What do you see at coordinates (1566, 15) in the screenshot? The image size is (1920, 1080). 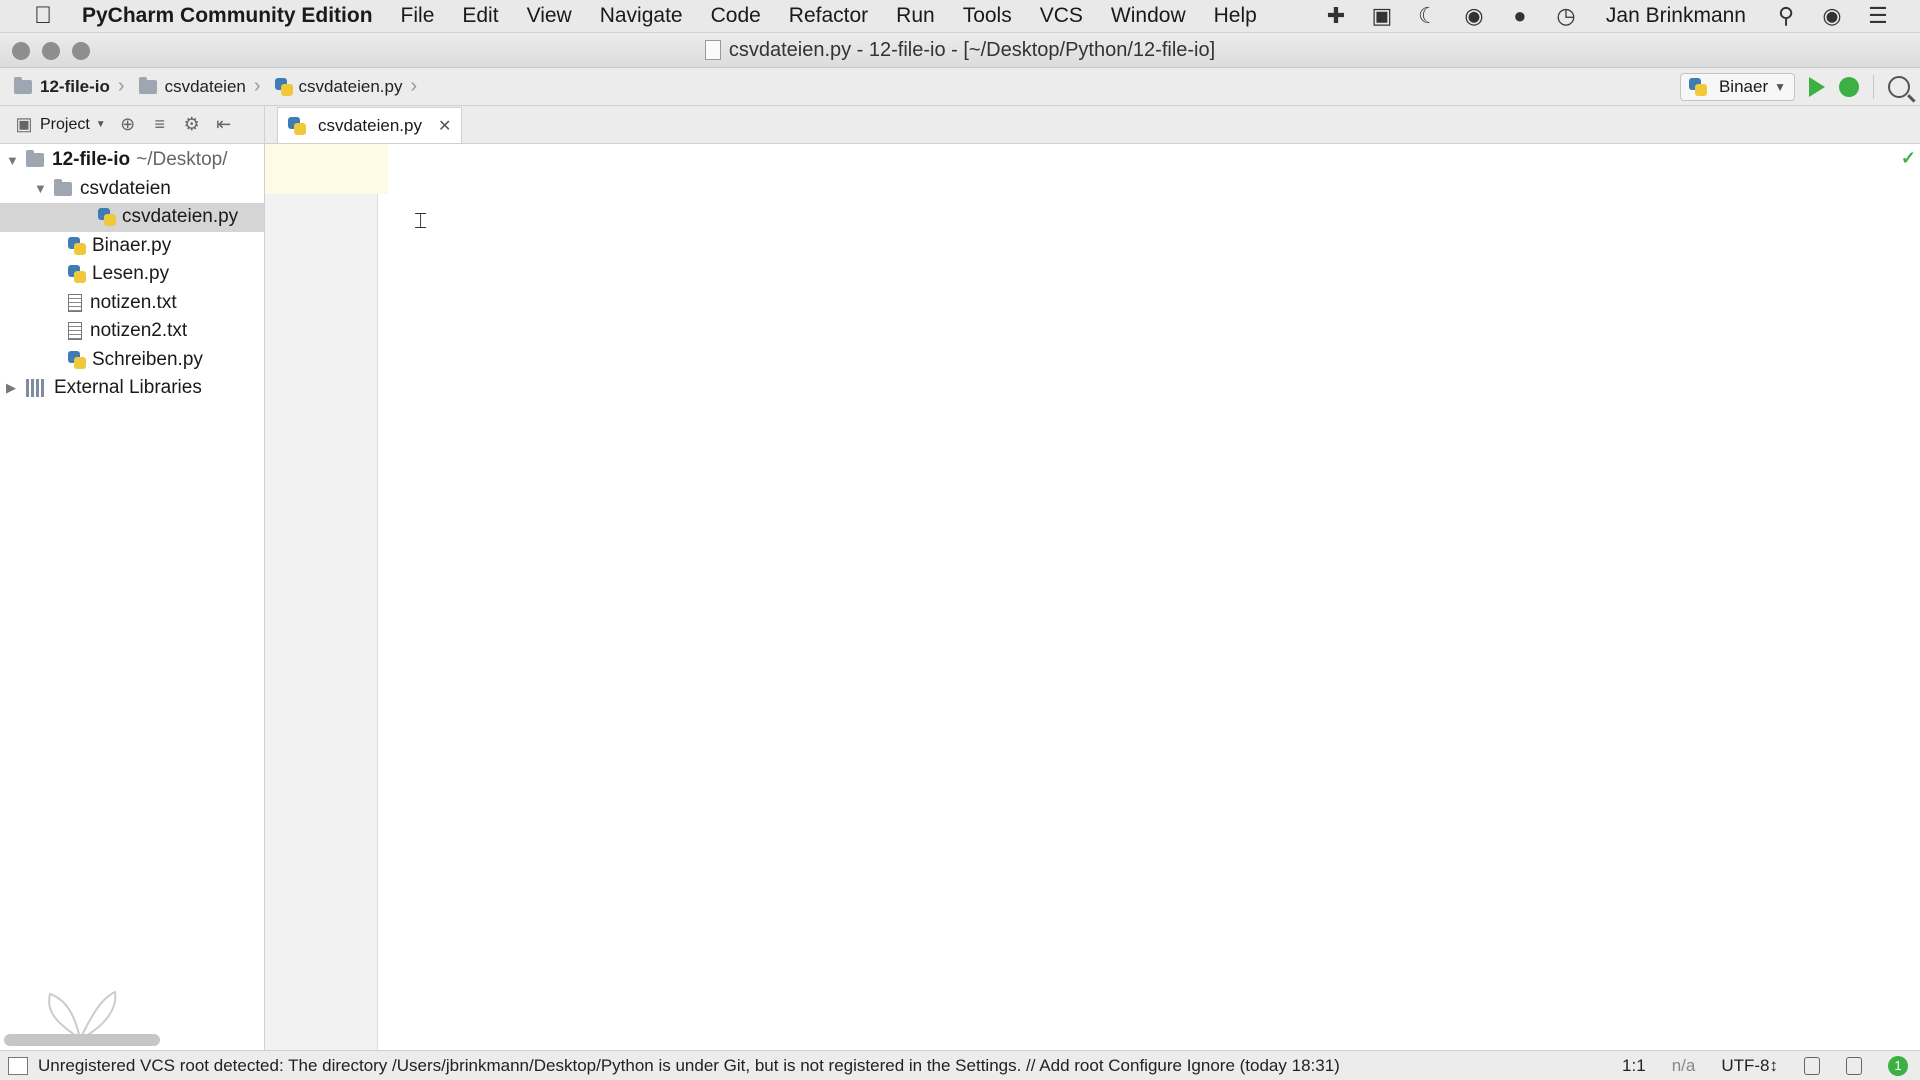 I see `history-icon: ◷` at bounding box center [1566, 15].